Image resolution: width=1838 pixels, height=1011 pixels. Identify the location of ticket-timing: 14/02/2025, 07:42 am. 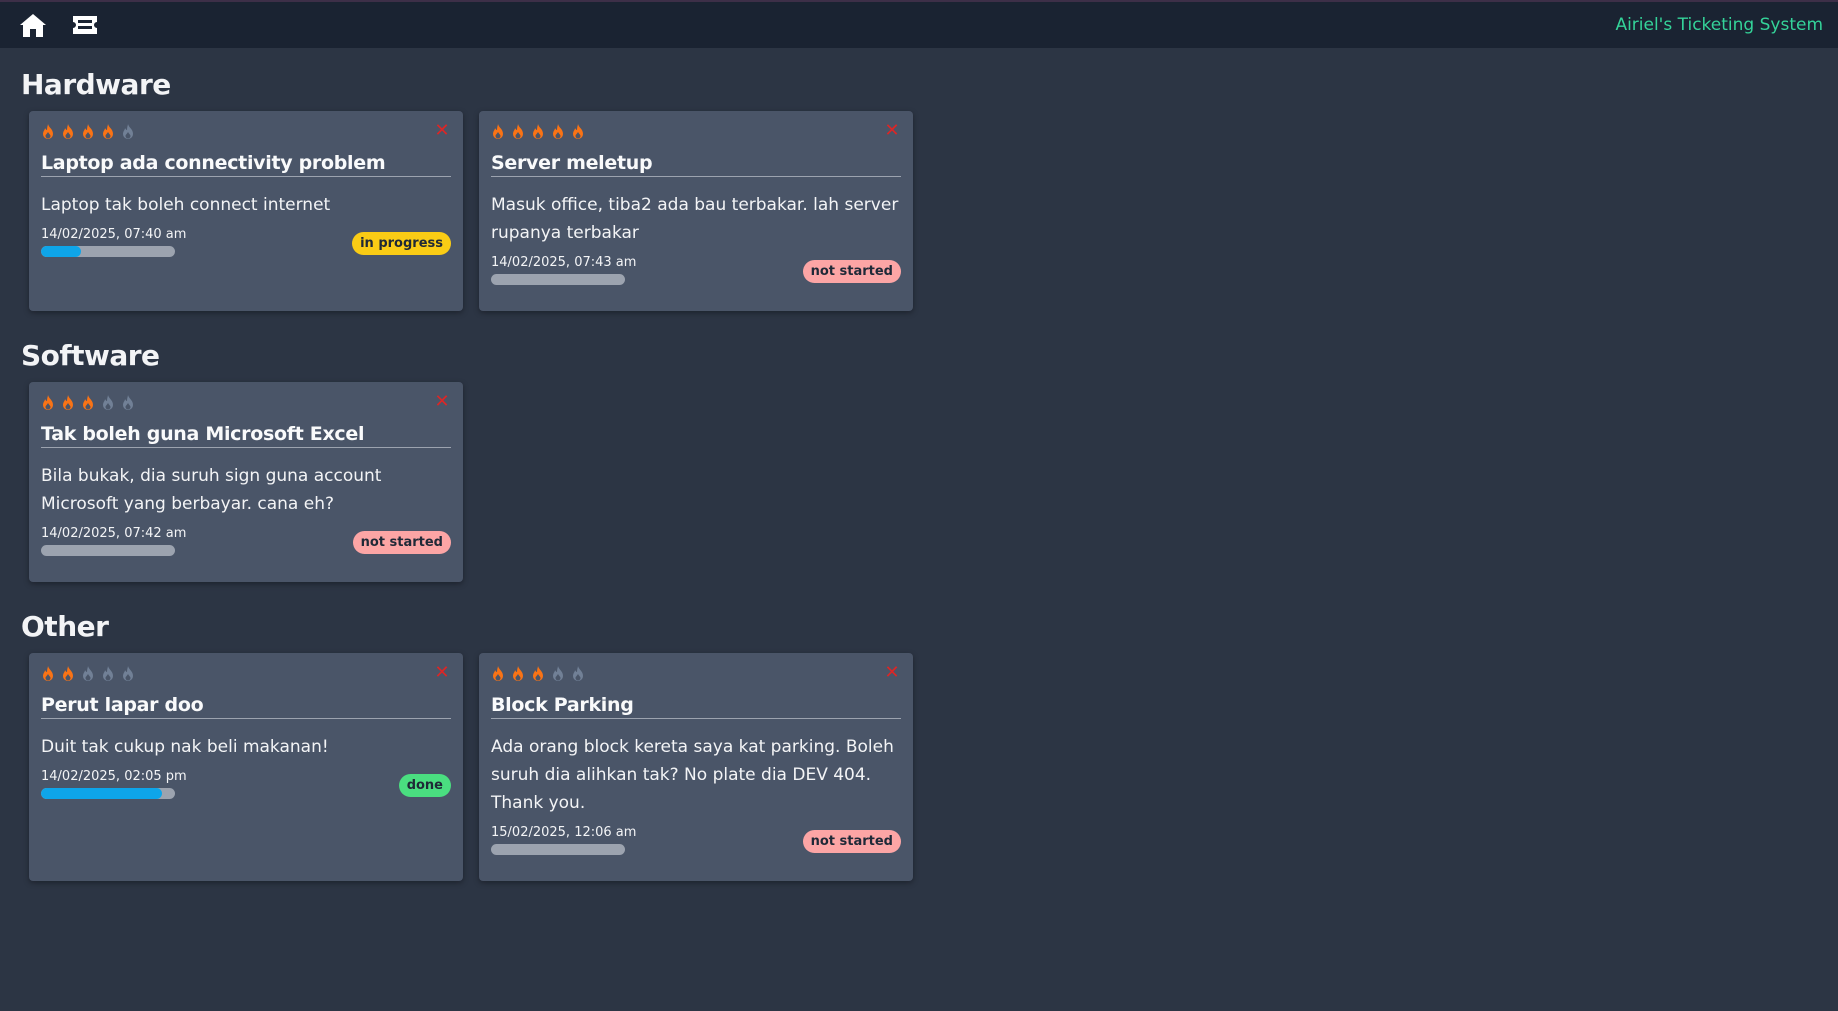
(113, 541).